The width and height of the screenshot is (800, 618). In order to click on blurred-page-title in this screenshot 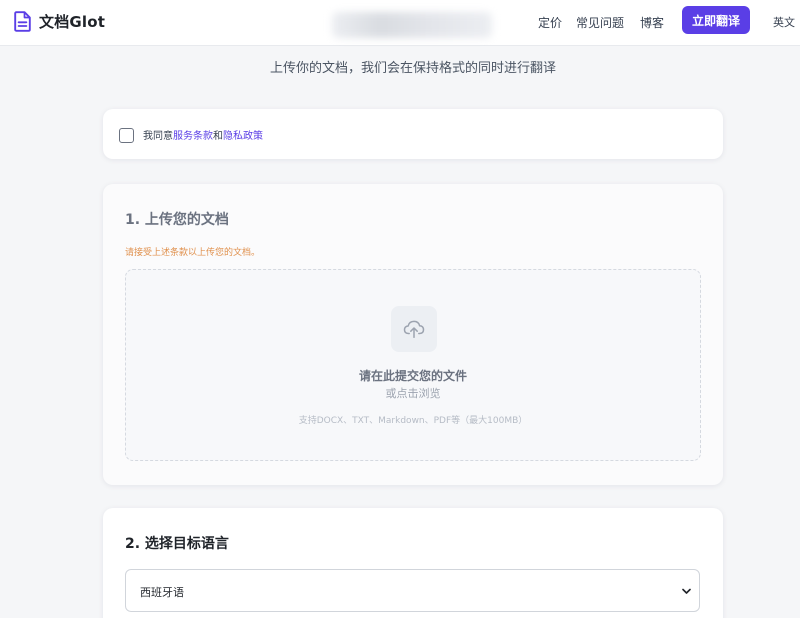, I will do `click(412, 25)`.